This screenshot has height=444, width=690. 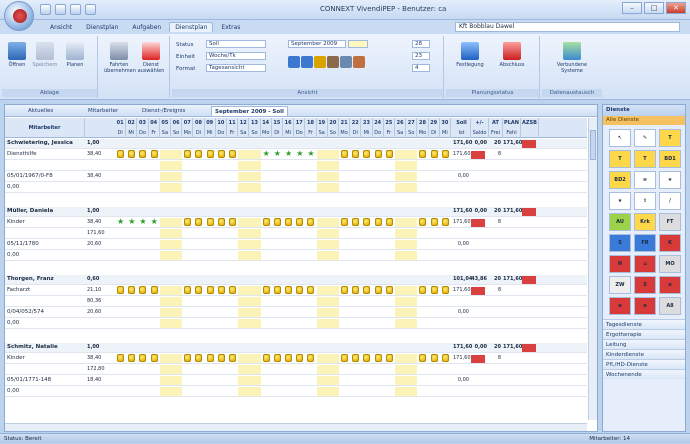 I want to click on panel-filter: Alle Dienste, so click(x=644, y=120).